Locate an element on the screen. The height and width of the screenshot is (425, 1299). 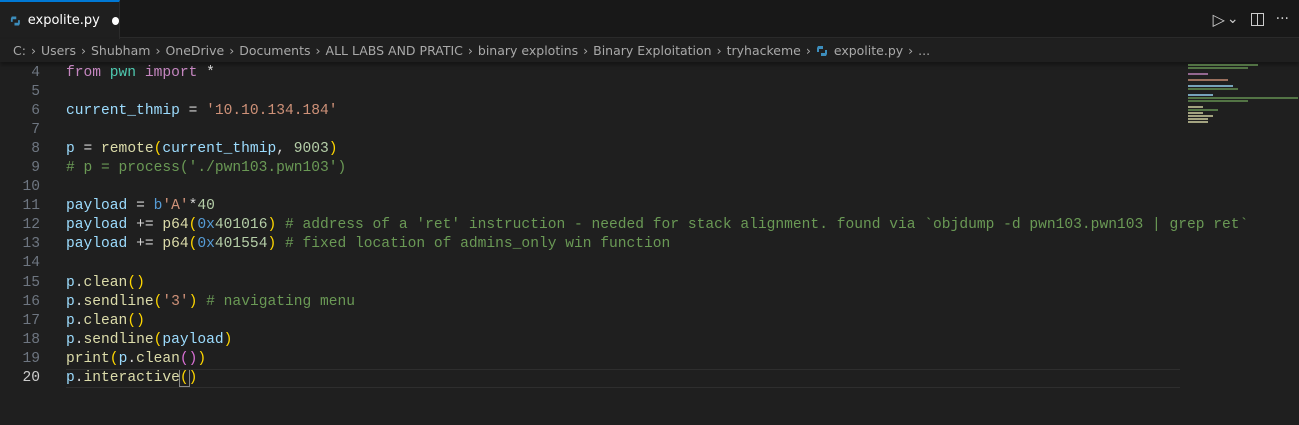
tab-bar: expolite.py ▷ ⌄ ··· is located at coordinates (649, 19).